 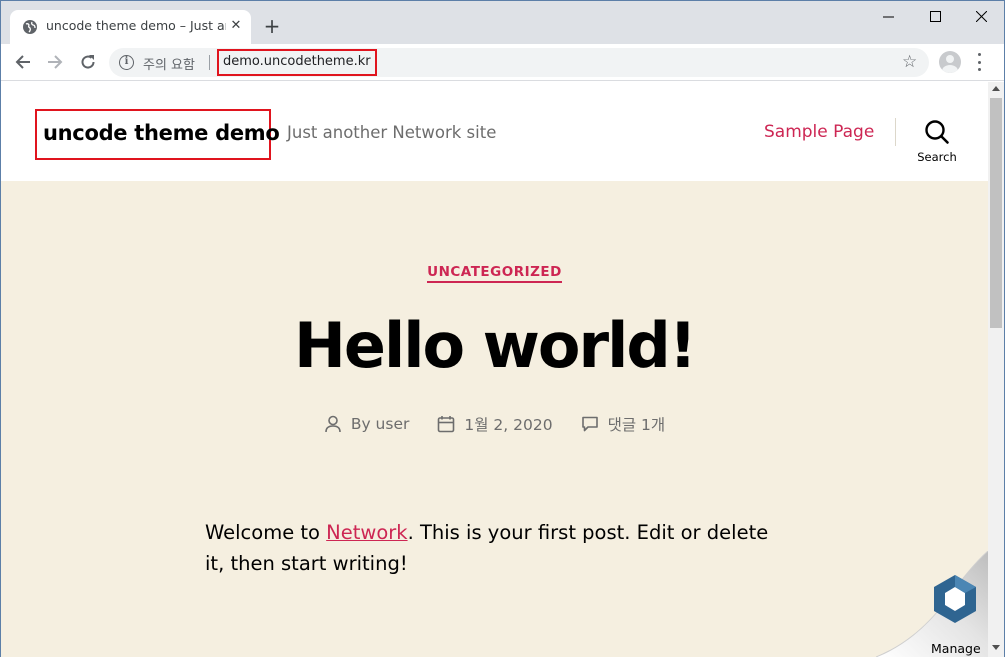 What do you see at coordinates (508, 424) in the screenshot?
I see `date-link: 1월 2, 2020` at bounding box center [508, 424].